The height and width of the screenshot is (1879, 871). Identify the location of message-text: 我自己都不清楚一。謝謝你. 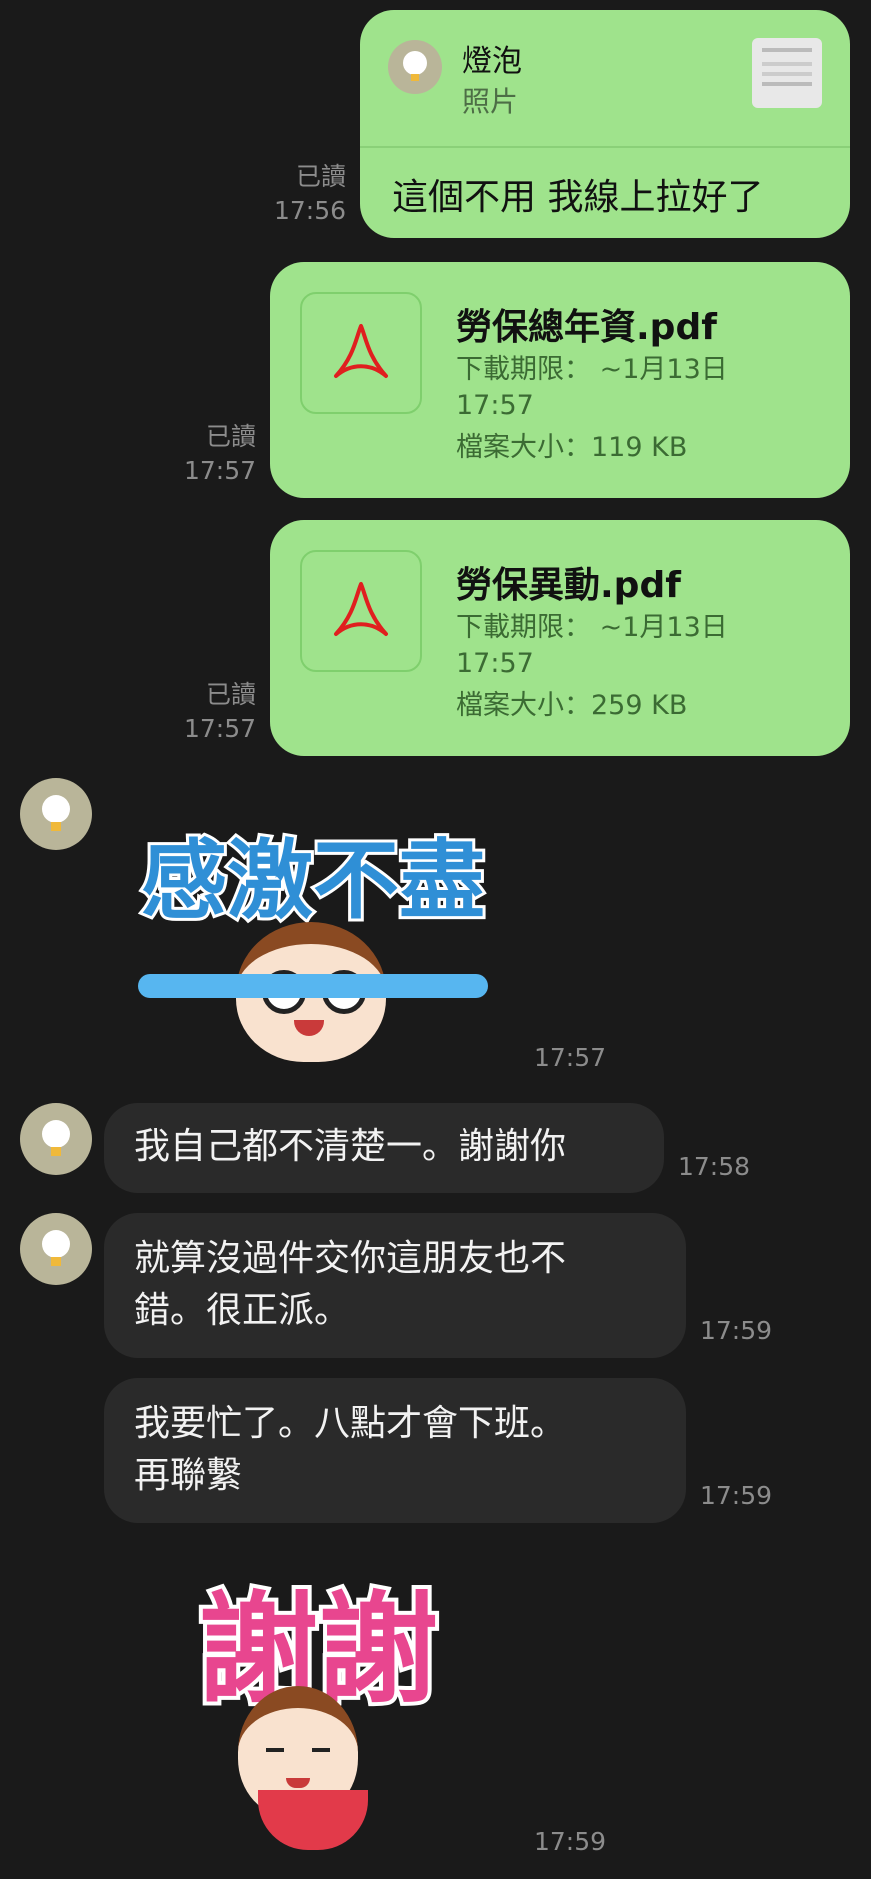
(350, 1146).